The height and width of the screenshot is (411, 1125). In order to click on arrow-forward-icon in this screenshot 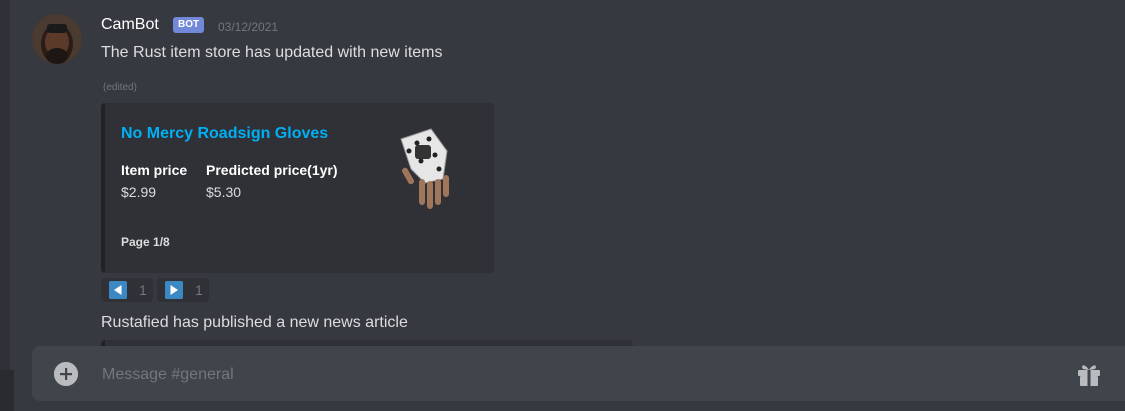, I will do `click(174, 290)`.